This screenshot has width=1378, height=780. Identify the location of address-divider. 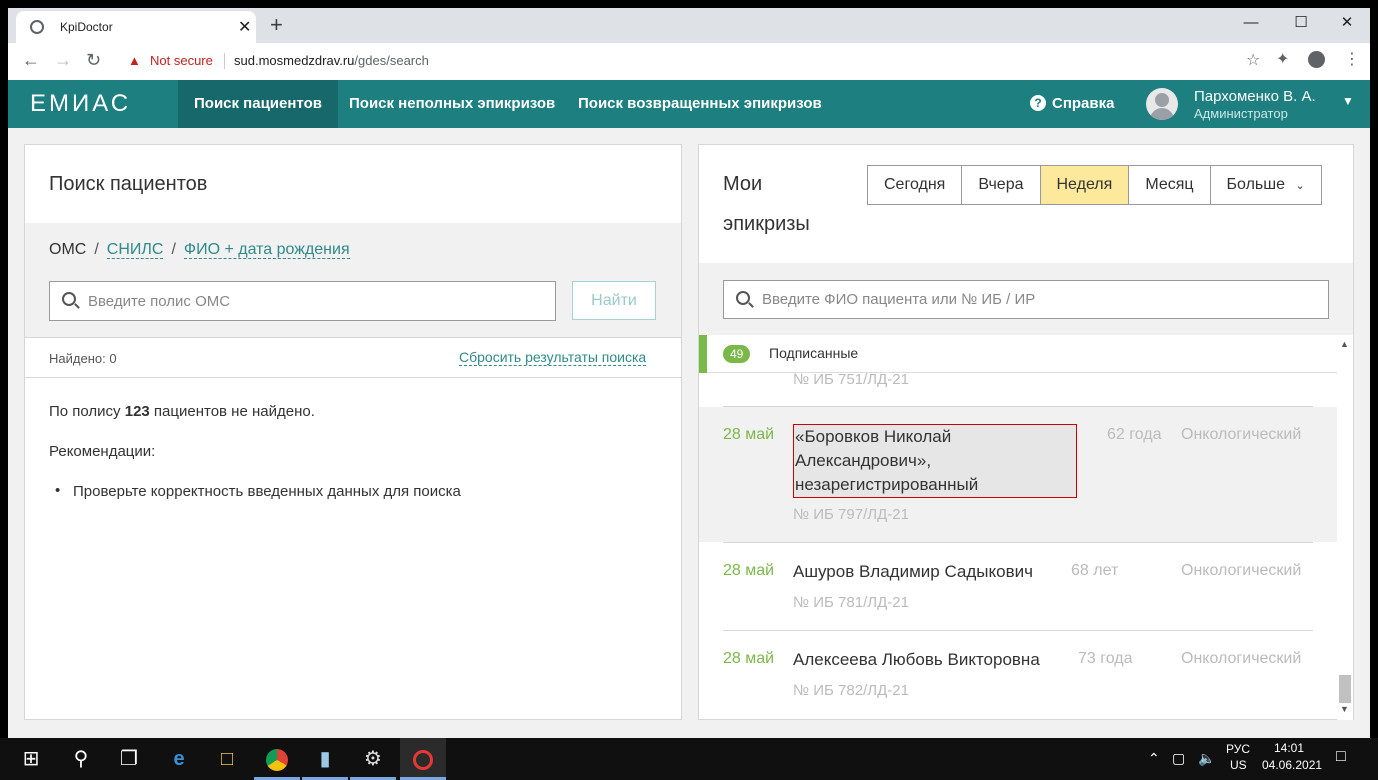
(224, 61).